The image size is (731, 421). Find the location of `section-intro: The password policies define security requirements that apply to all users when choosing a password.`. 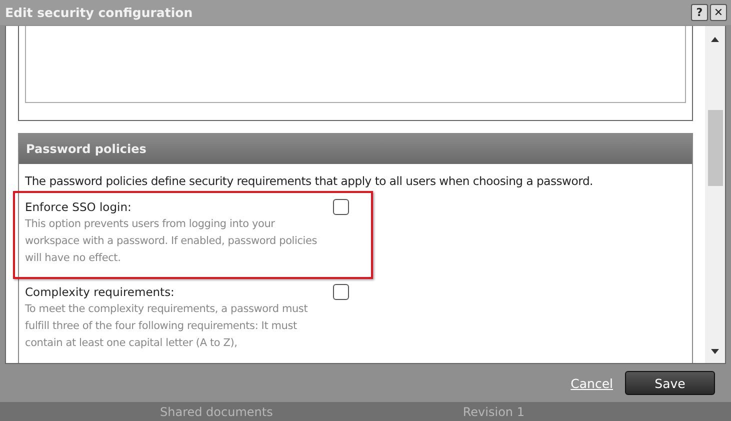

section-intro: The password policies define security requirements that apply to all users when choosing a password. is located at coordinates (309, 181).